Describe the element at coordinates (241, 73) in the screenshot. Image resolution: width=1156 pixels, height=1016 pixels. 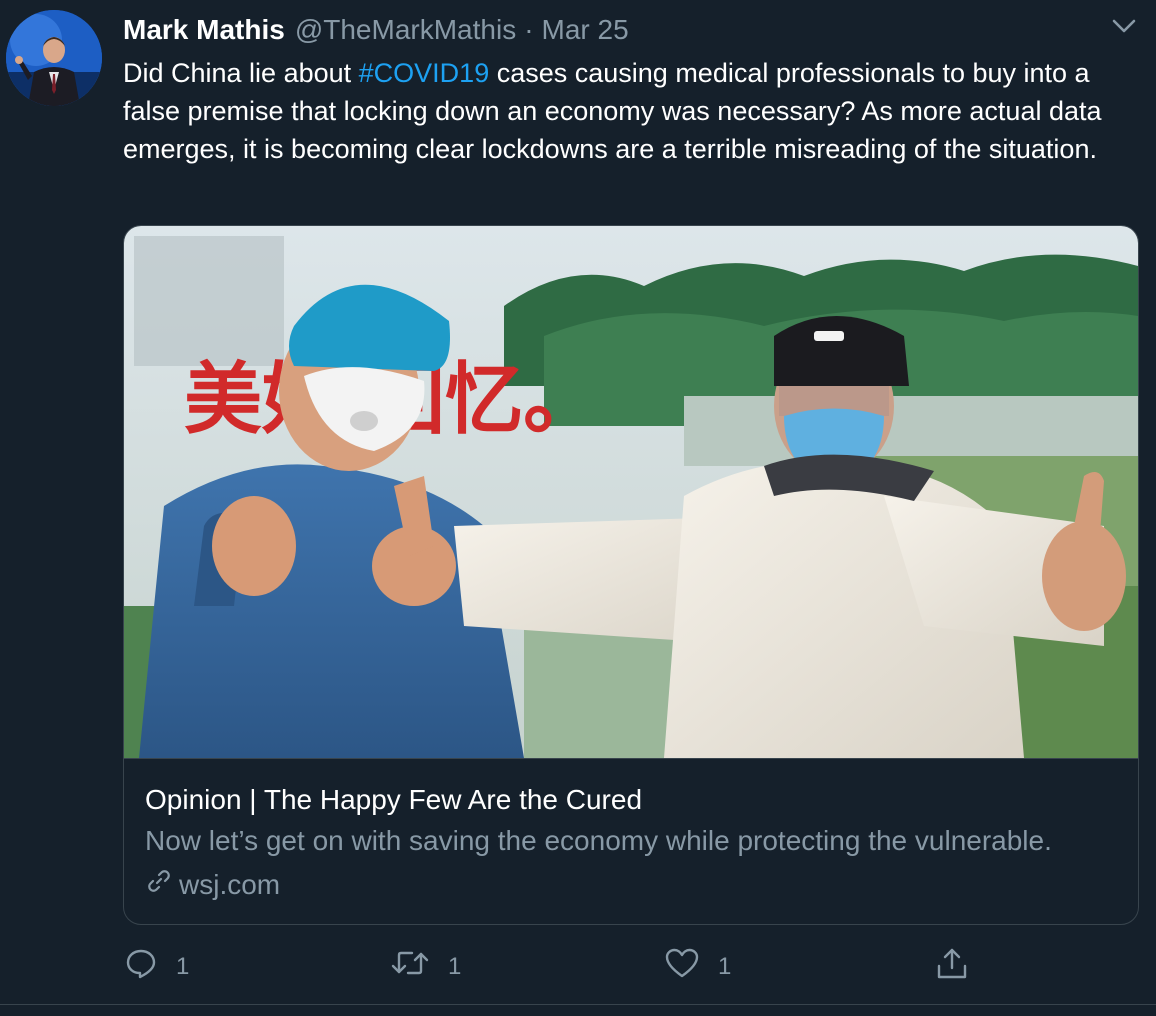
I see `tweet-text-start: Did China lie about` at that location.